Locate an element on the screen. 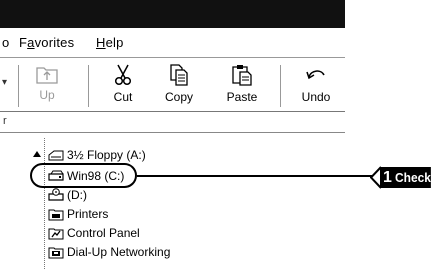 Image resolution: width=434 pixels, height=269 pixels. menu-item-partial: o is located at coordinates (5, 42).